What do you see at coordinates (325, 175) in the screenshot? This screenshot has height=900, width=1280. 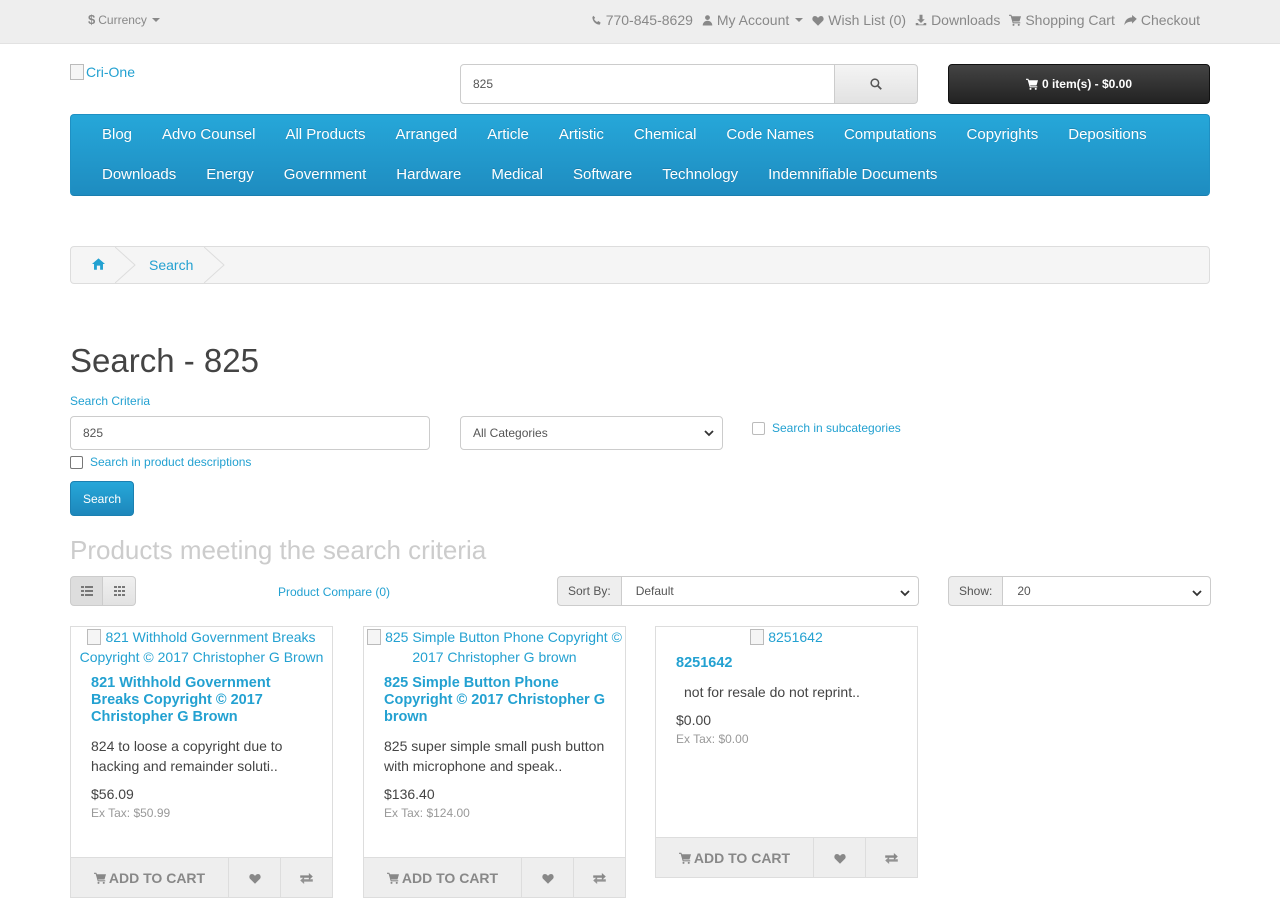 I see `menu-item-government: Government` at bounding box center [325, 175].